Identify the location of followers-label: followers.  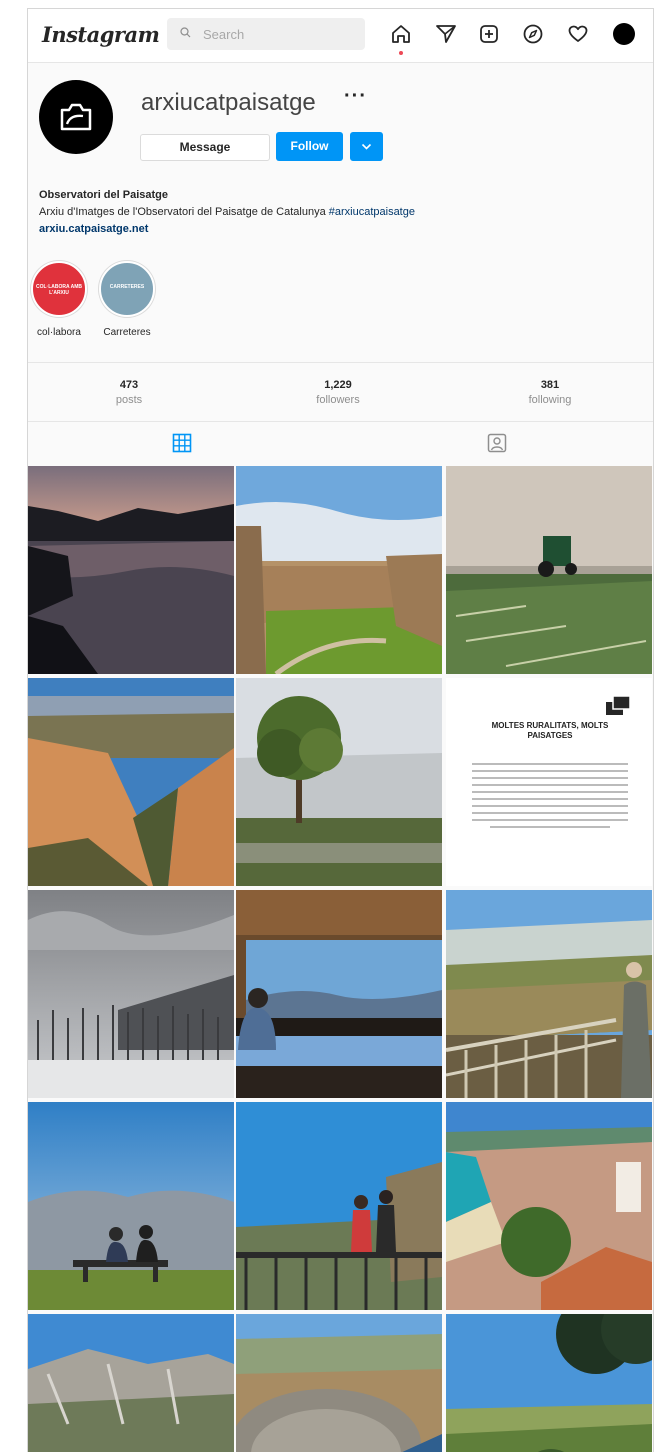
(338, 400).